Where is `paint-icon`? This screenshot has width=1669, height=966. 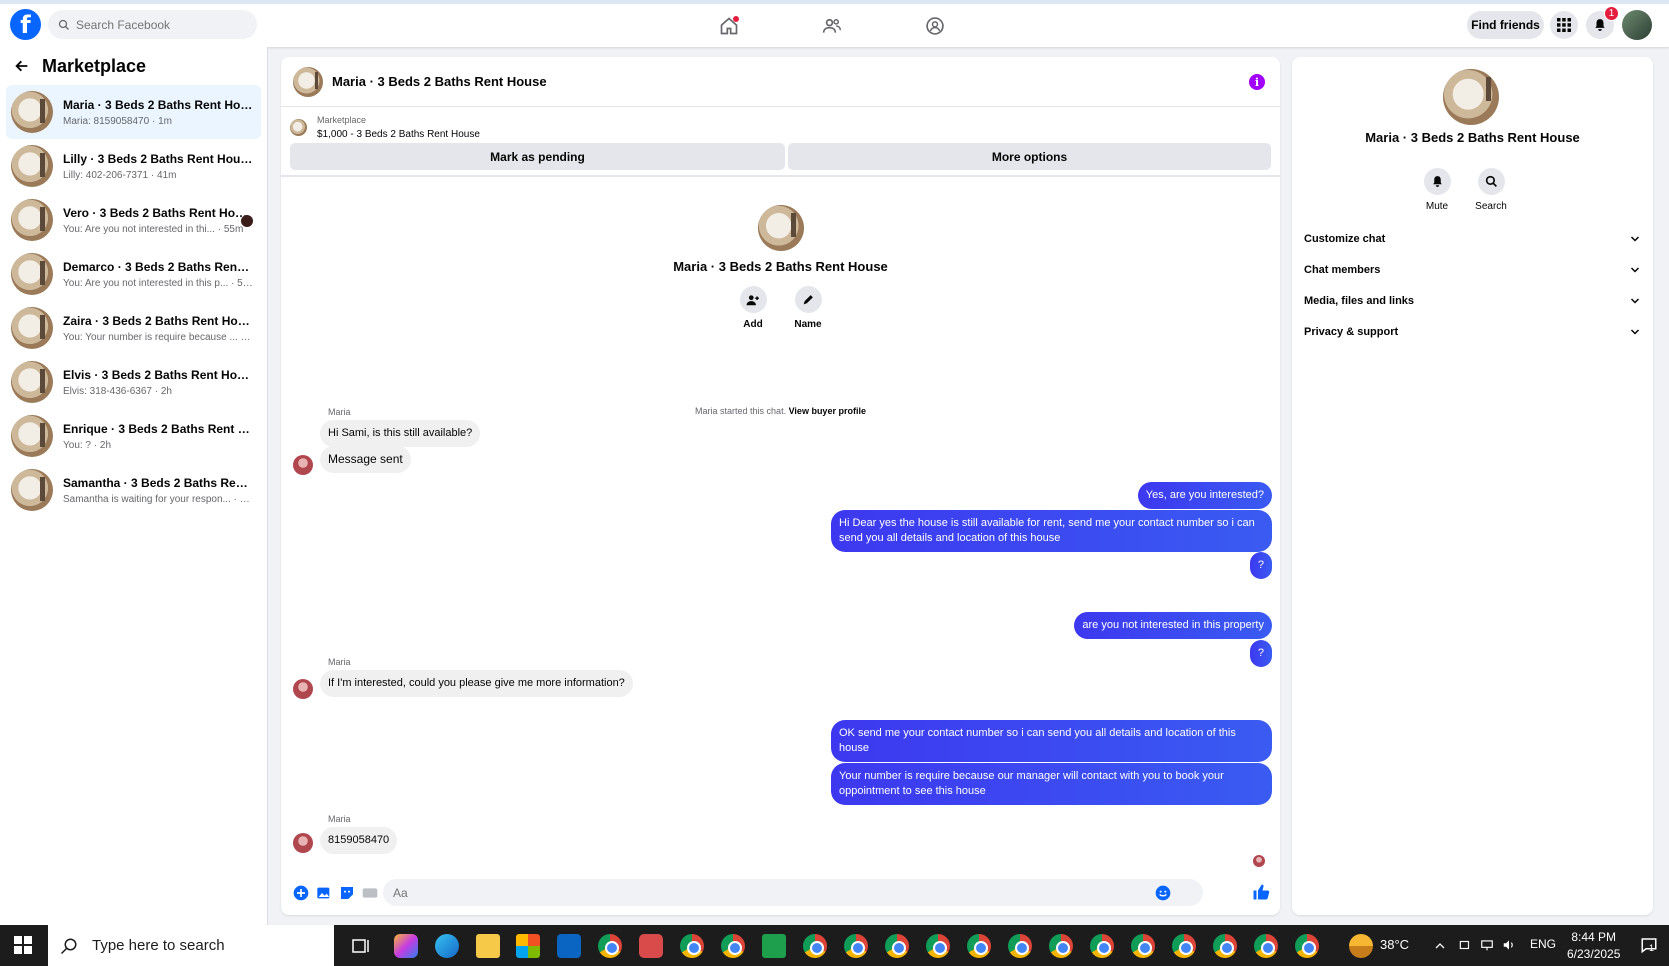 paint-icon is located at coordinates (651, 946).